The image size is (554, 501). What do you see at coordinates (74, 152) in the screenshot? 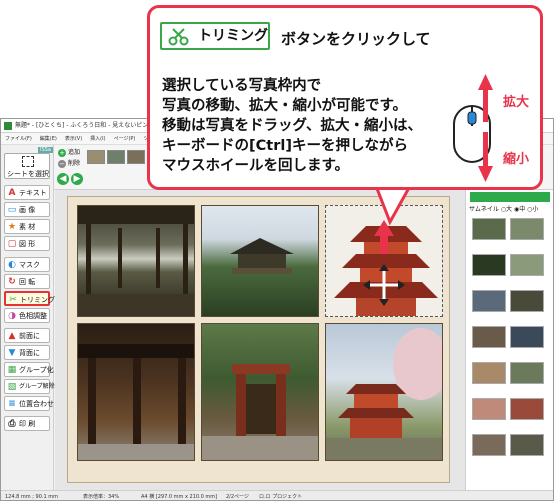
I see `add-label: 追加` at bounding box center [74, 152].